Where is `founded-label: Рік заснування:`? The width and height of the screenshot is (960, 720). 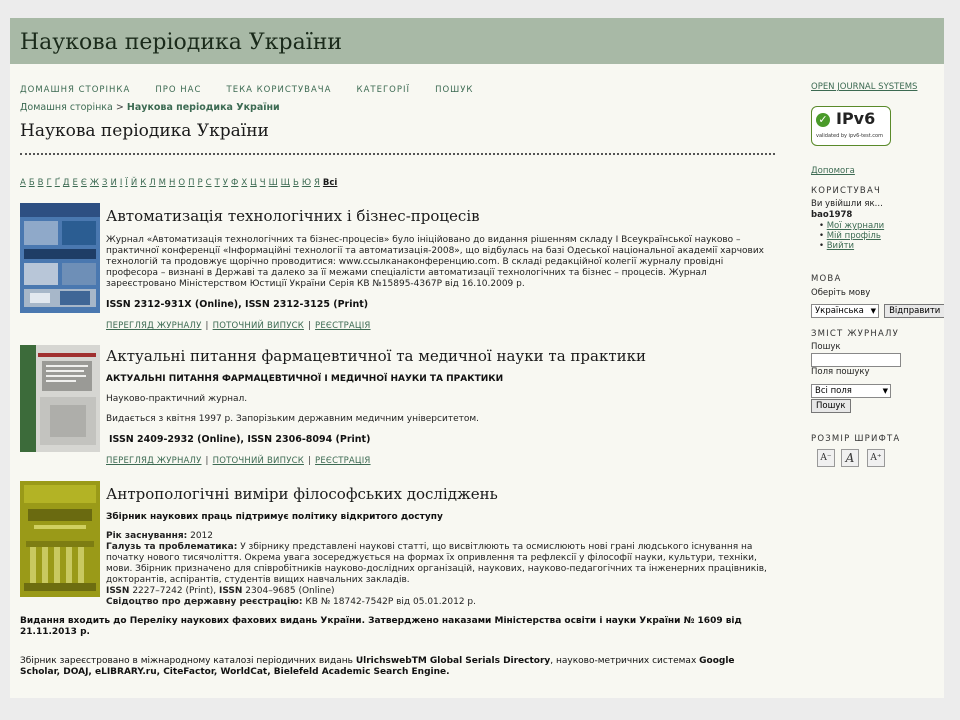
founded-label: Рік заснування: is located at coordinates (147, 536).